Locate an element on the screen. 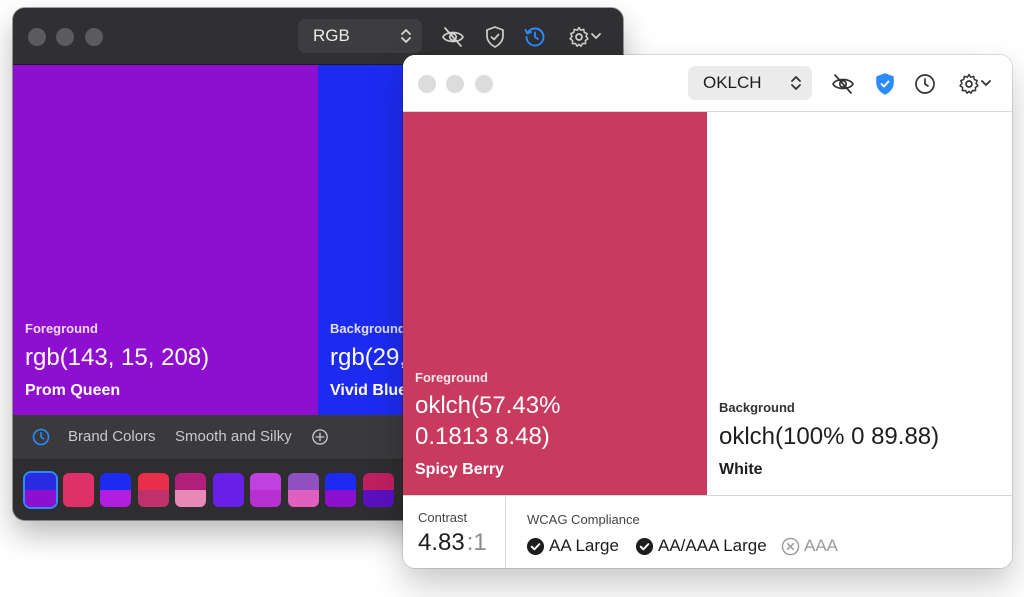 This screenshot has height=597, width=1024. foreground-value-line2: 0.1813 8.48) is located at coordinates (482, 437).